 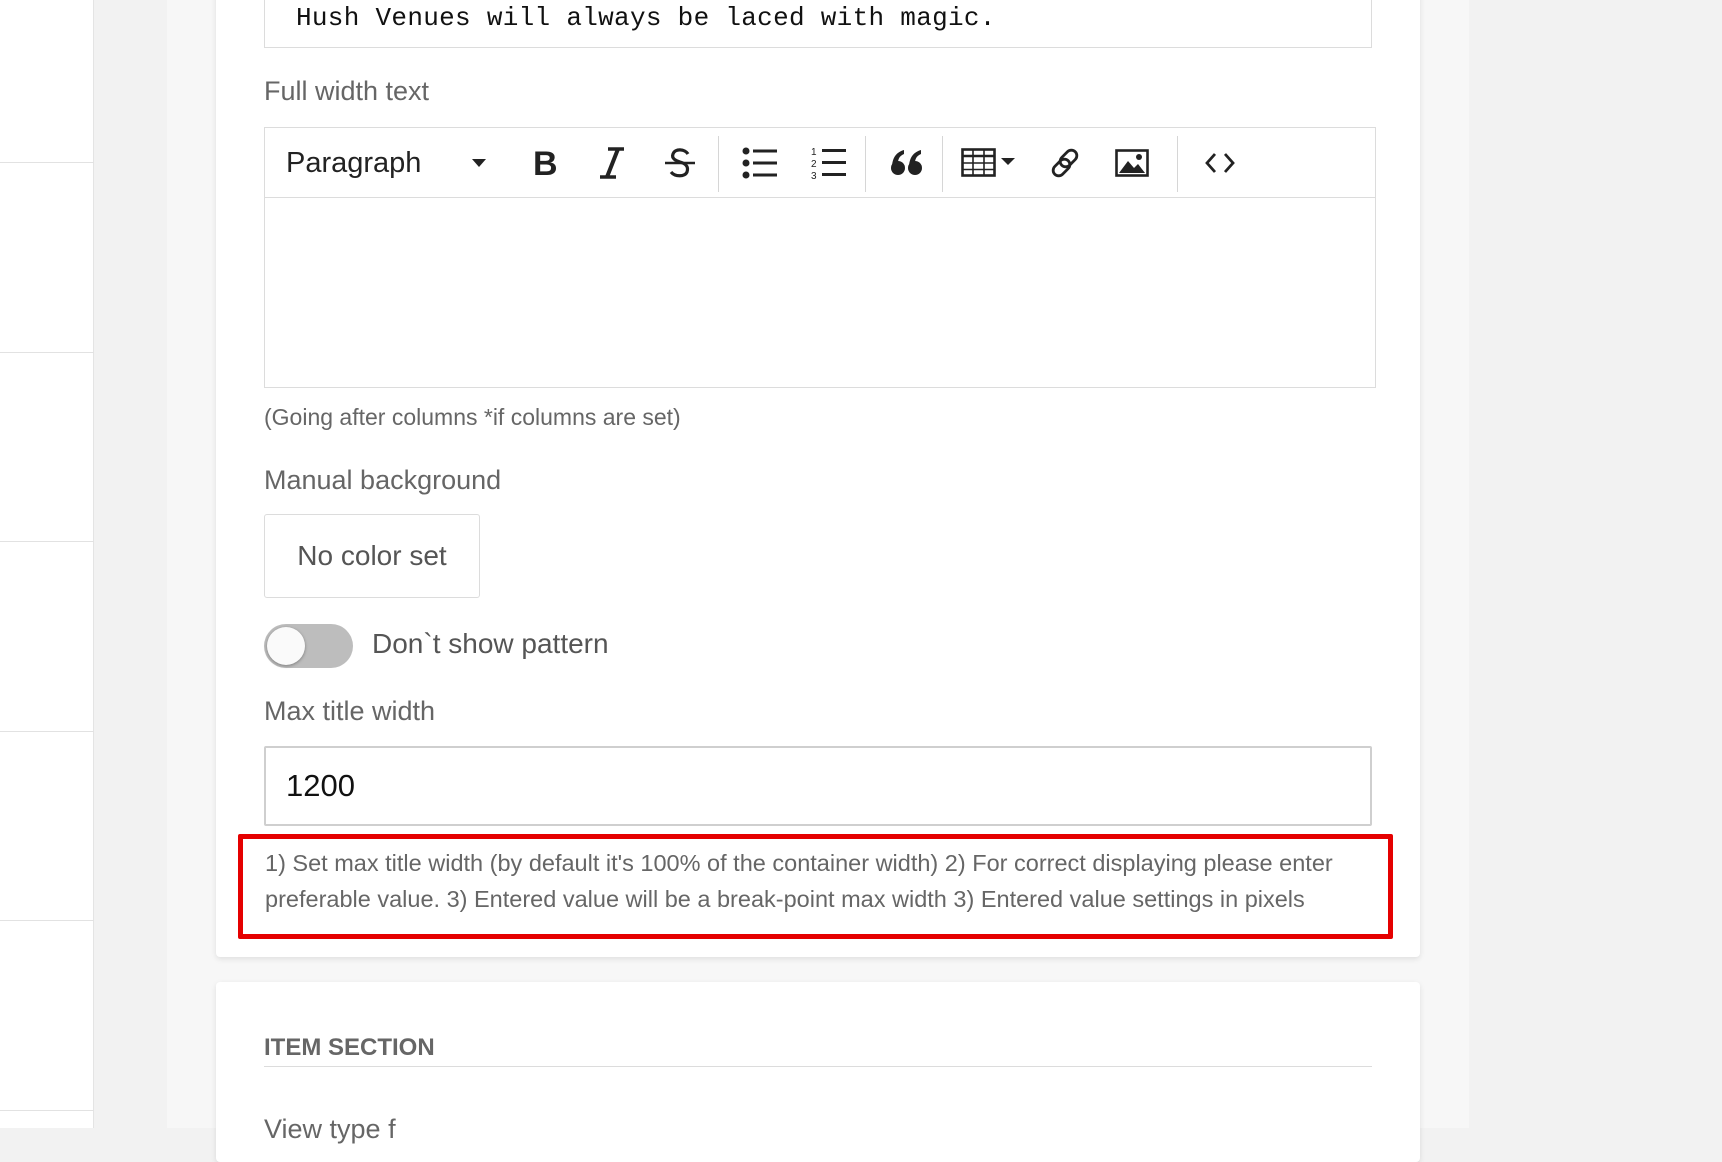 I want to click on paragraph-dropdown: Paragraph, so click(x=396, y=163).